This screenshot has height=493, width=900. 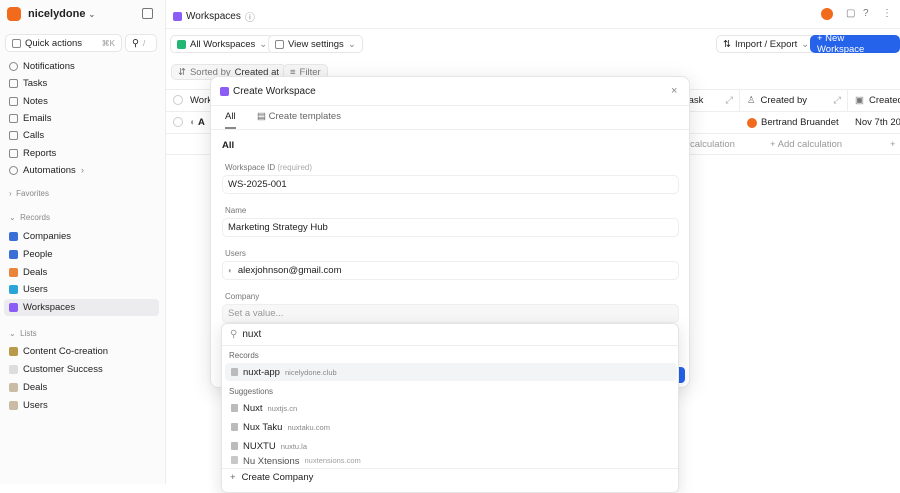 What do you see at coordinates (13, 135) in the screenshot?
I see `phone-icon` at bounding box center [13, 135].